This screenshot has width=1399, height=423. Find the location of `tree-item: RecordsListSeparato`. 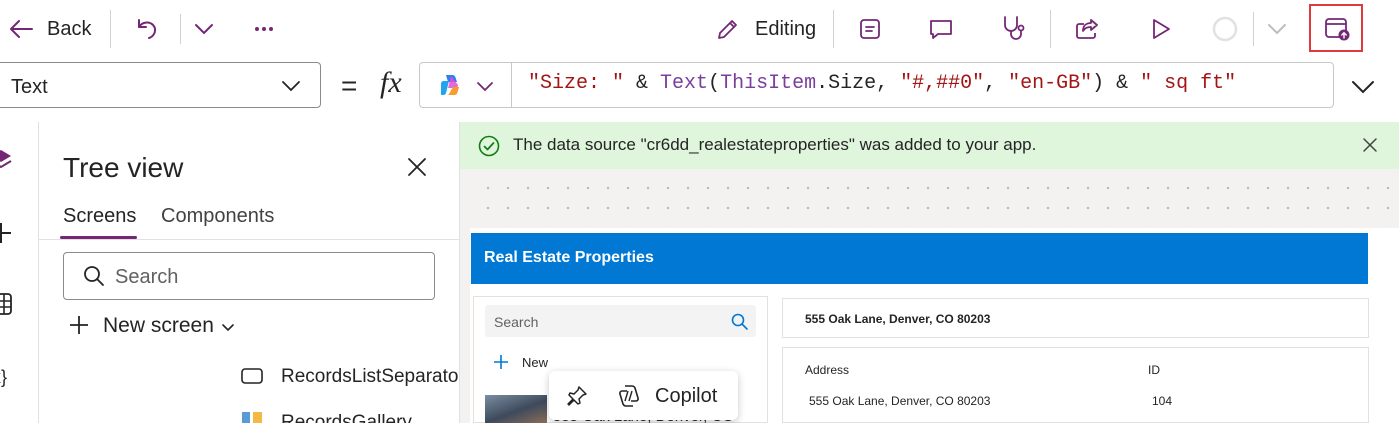

tree-item: RecordsListSeparato is located at coordinates (369, 377).